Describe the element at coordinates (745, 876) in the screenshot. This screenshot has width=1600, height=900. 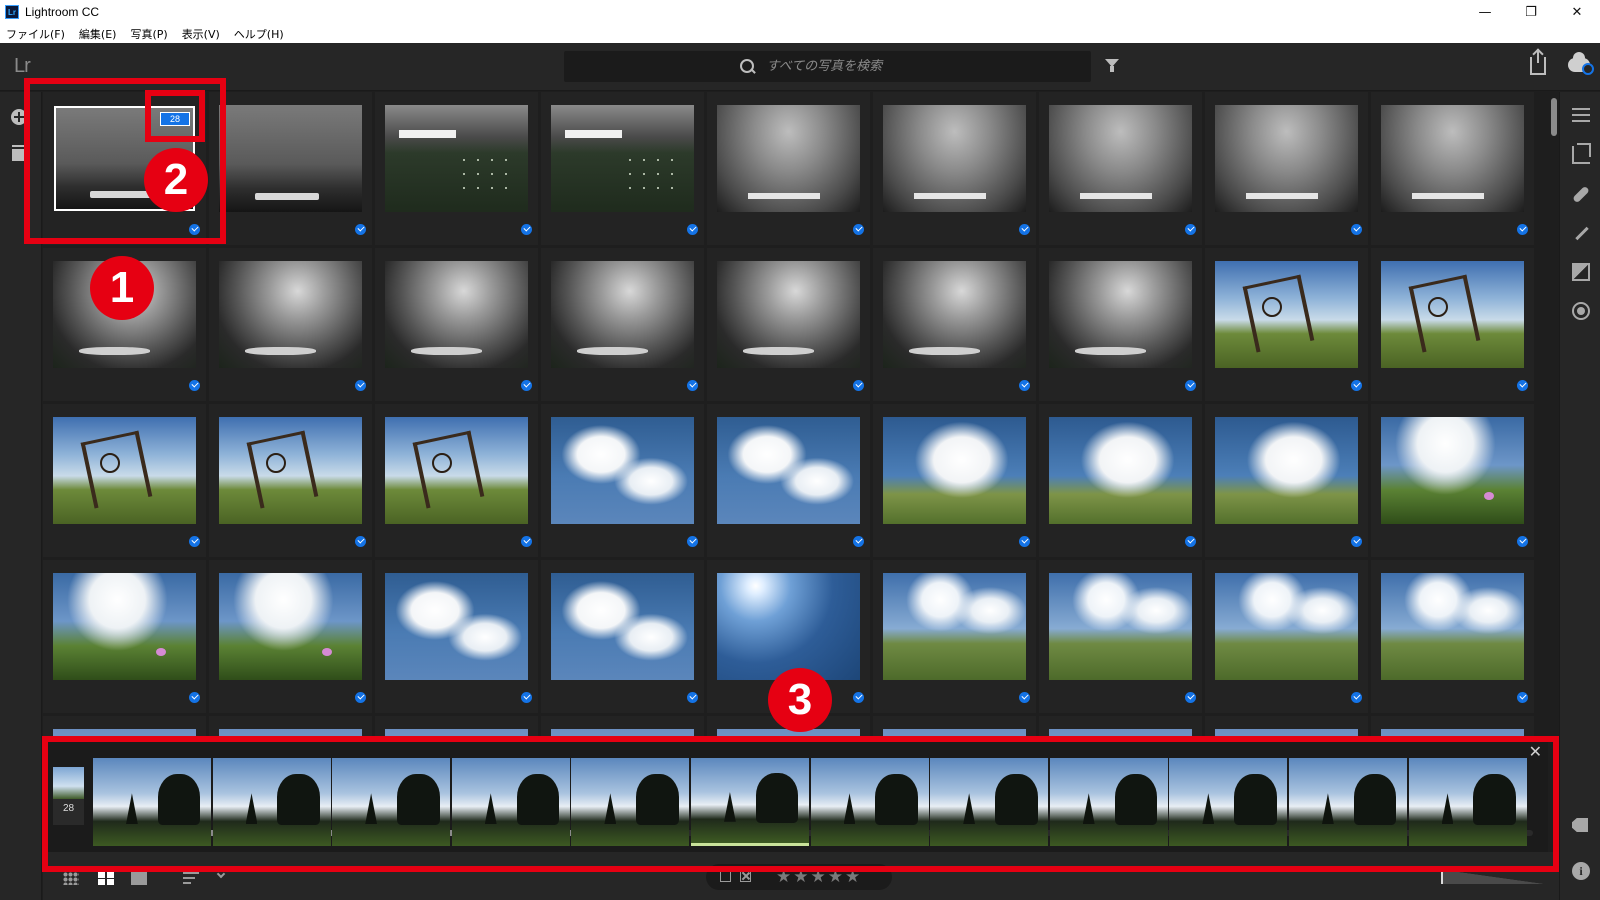
I see `reject-flag-icon` at that location.